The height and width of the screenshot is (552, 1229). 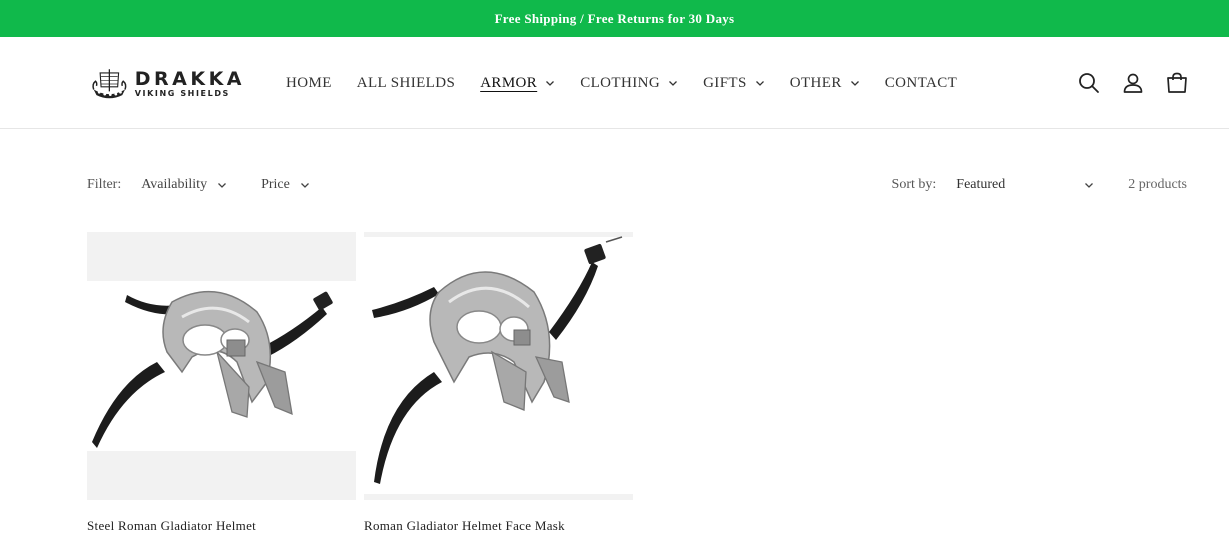 I want to click on account-icon, so click(x=1133, y=83).